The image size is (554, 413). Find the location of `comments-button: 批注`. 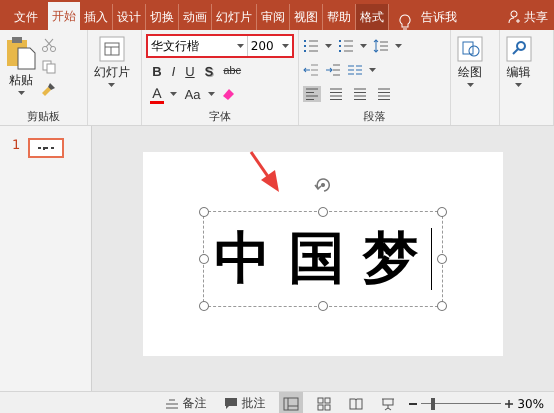

comments-button: 批注 is located at coordinates (245, 402).